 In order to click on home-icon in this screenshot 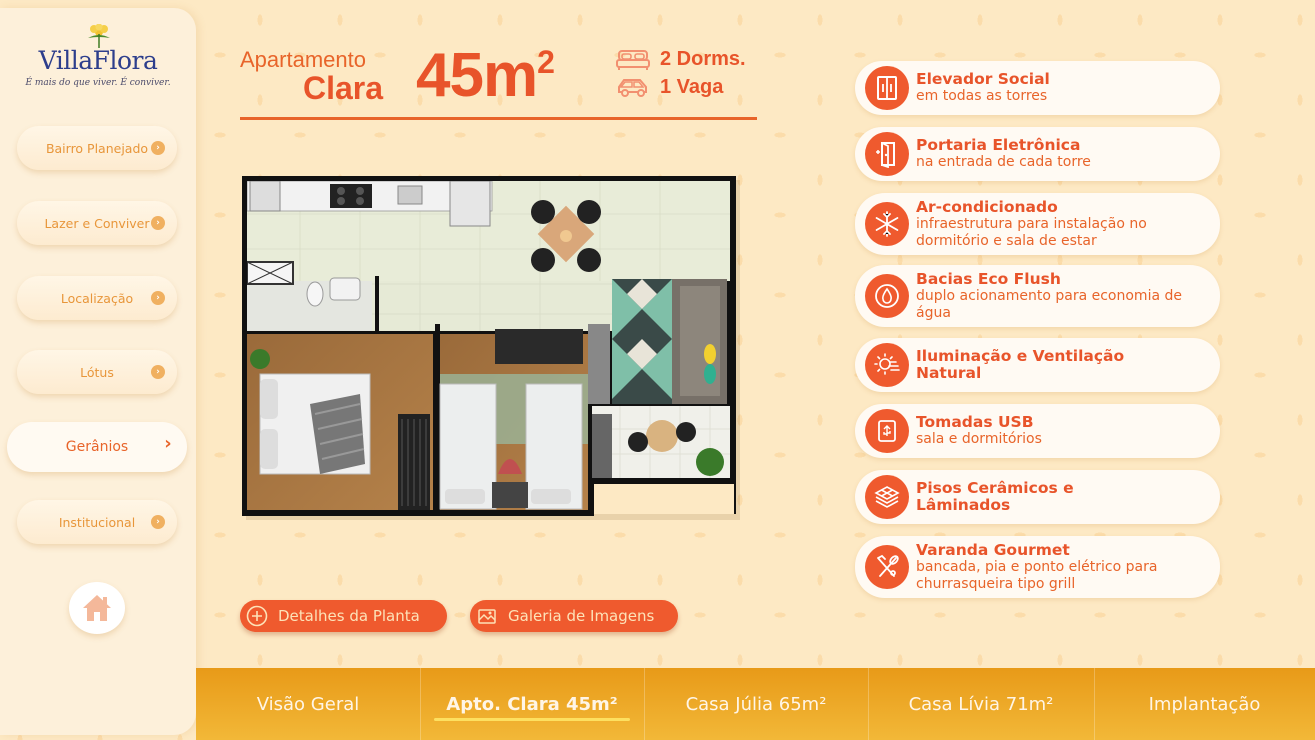, I will do `click(97, 608)`.